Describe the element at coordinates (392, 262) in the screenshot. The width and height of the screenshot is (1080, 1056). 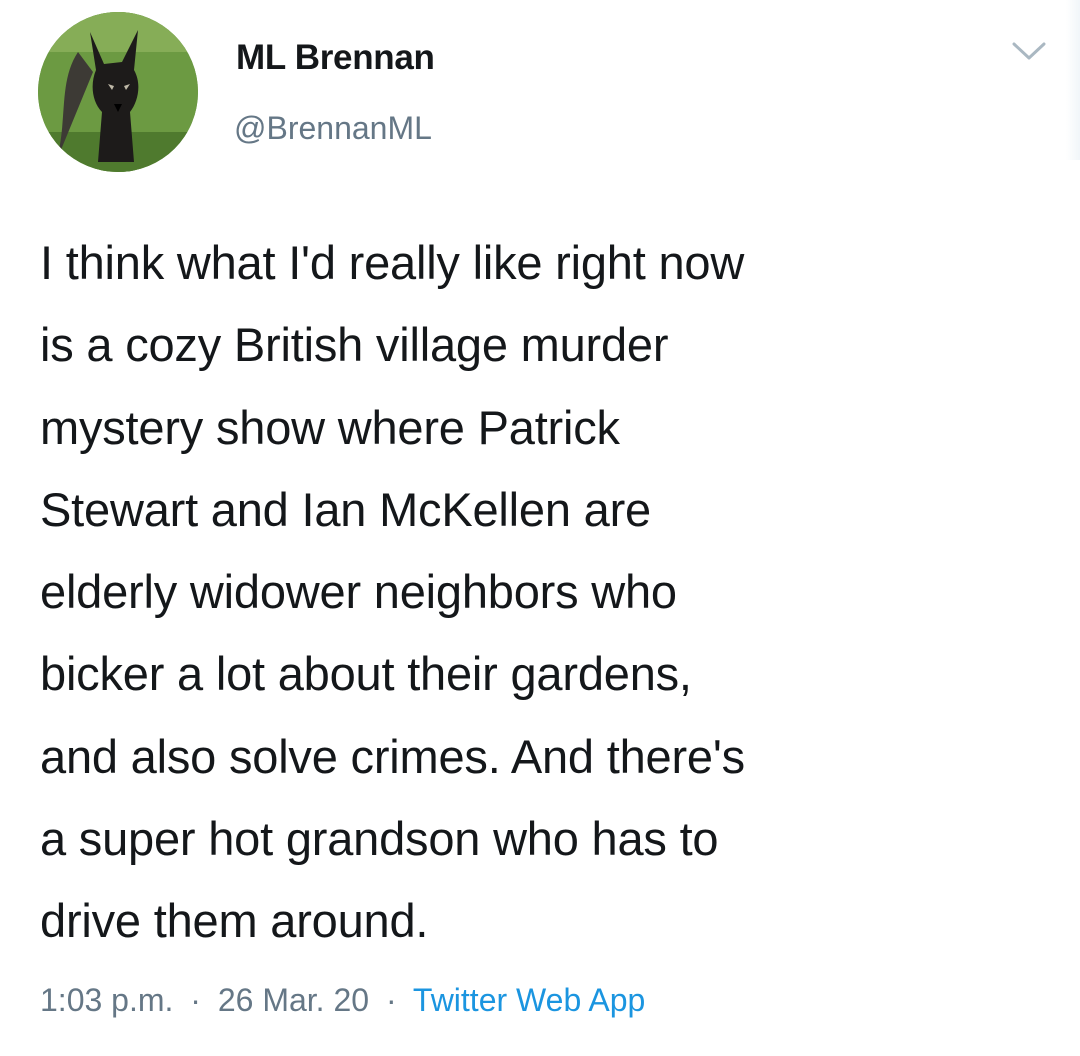
I see `tweet-text-line: I think what I'd really like right now` at that location.